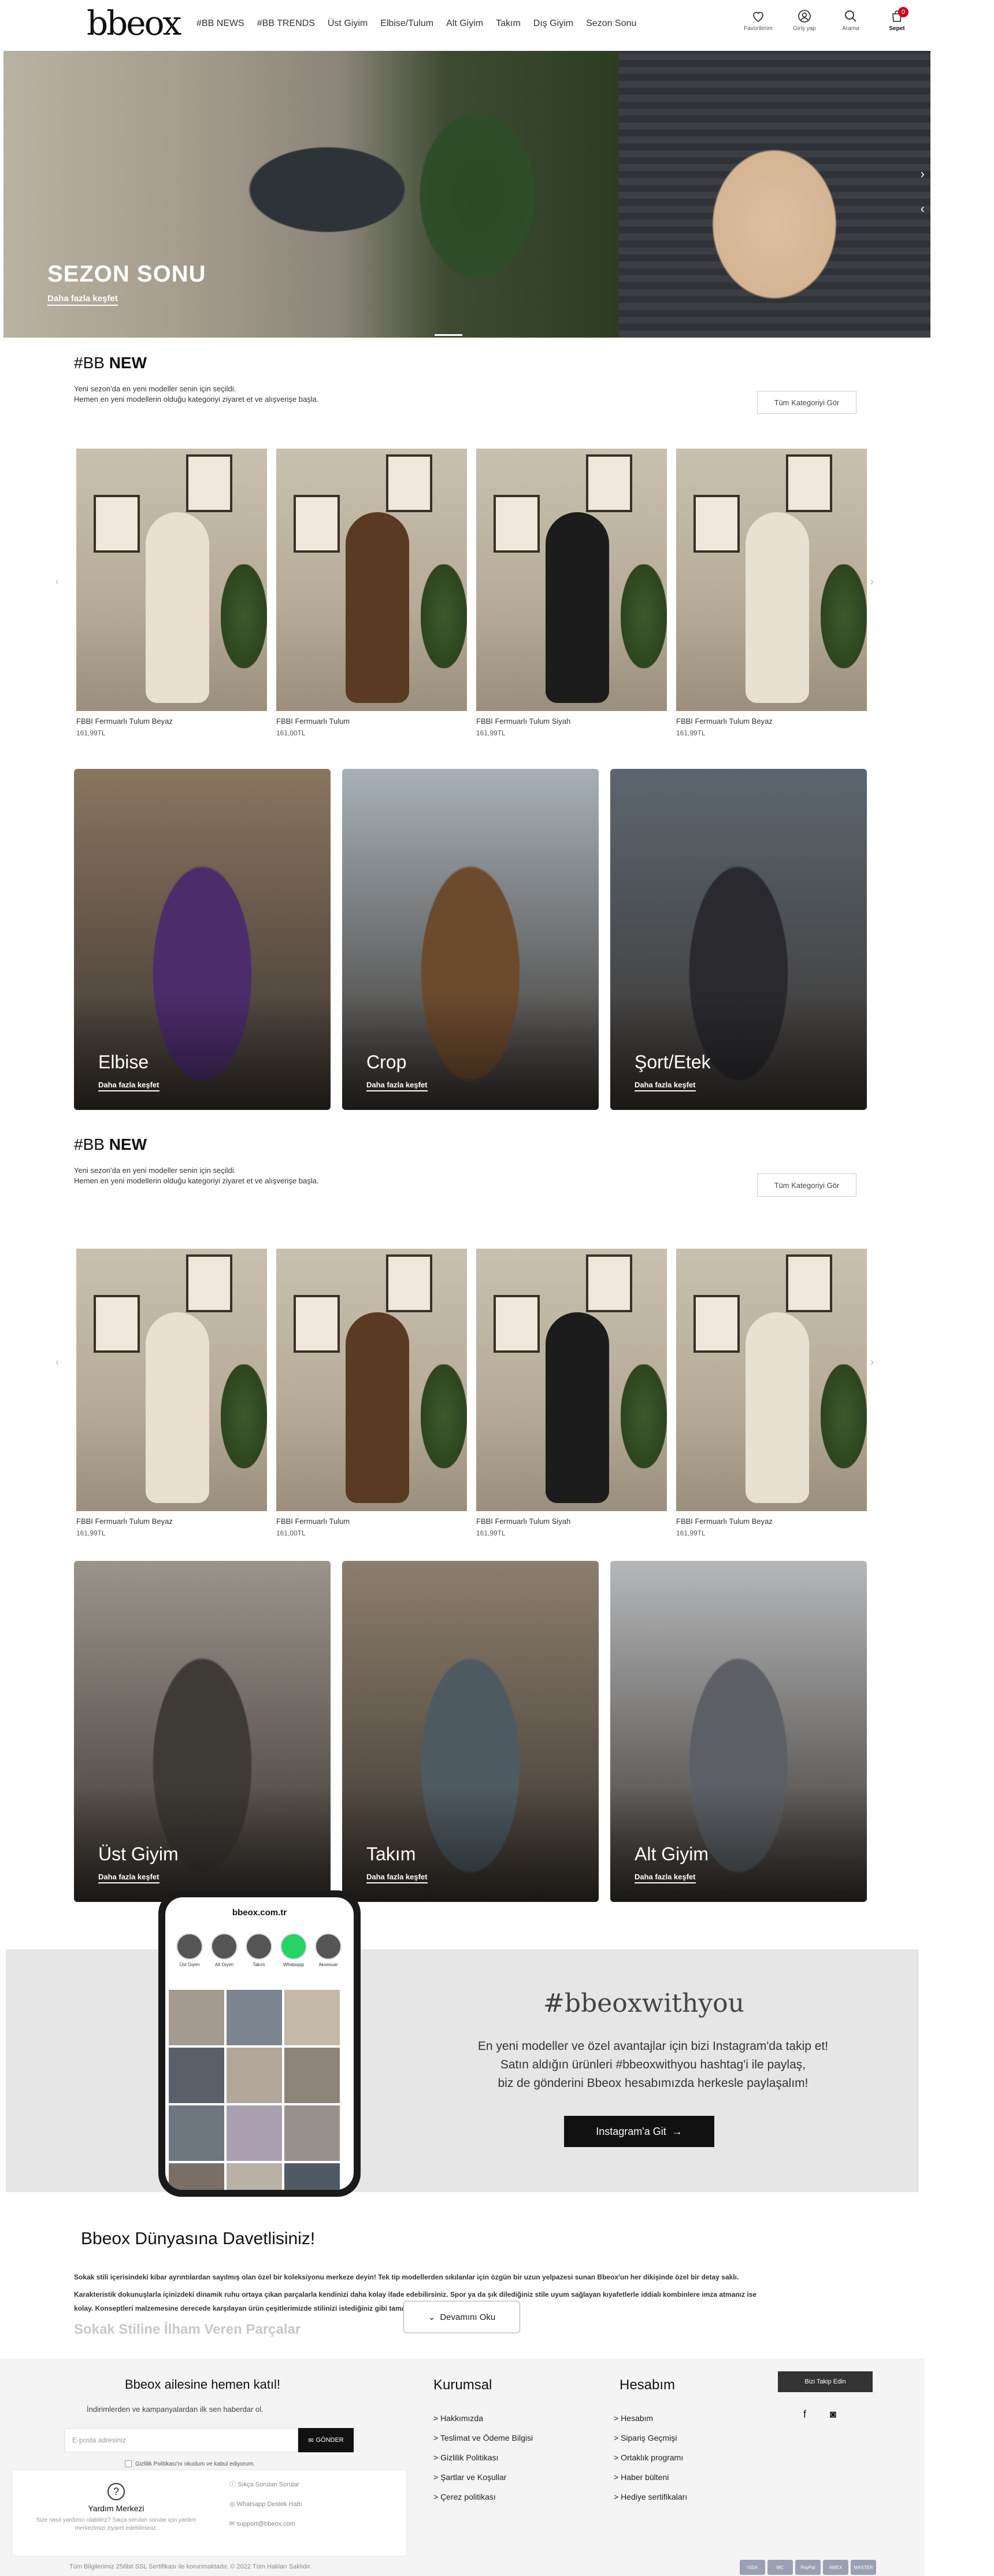  What do you see at coordinates (508, 23) in the screenshot?
I see `nav-item: Takım` at bounding box center [508, 23].